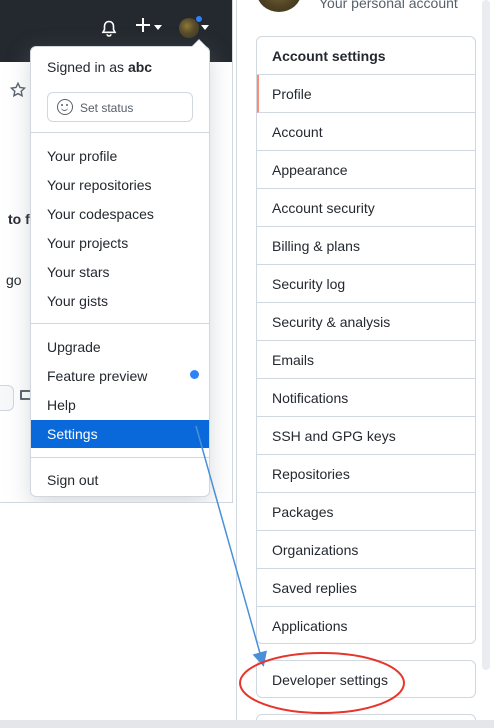  I want to click on bell-icon, so click(109, 29).